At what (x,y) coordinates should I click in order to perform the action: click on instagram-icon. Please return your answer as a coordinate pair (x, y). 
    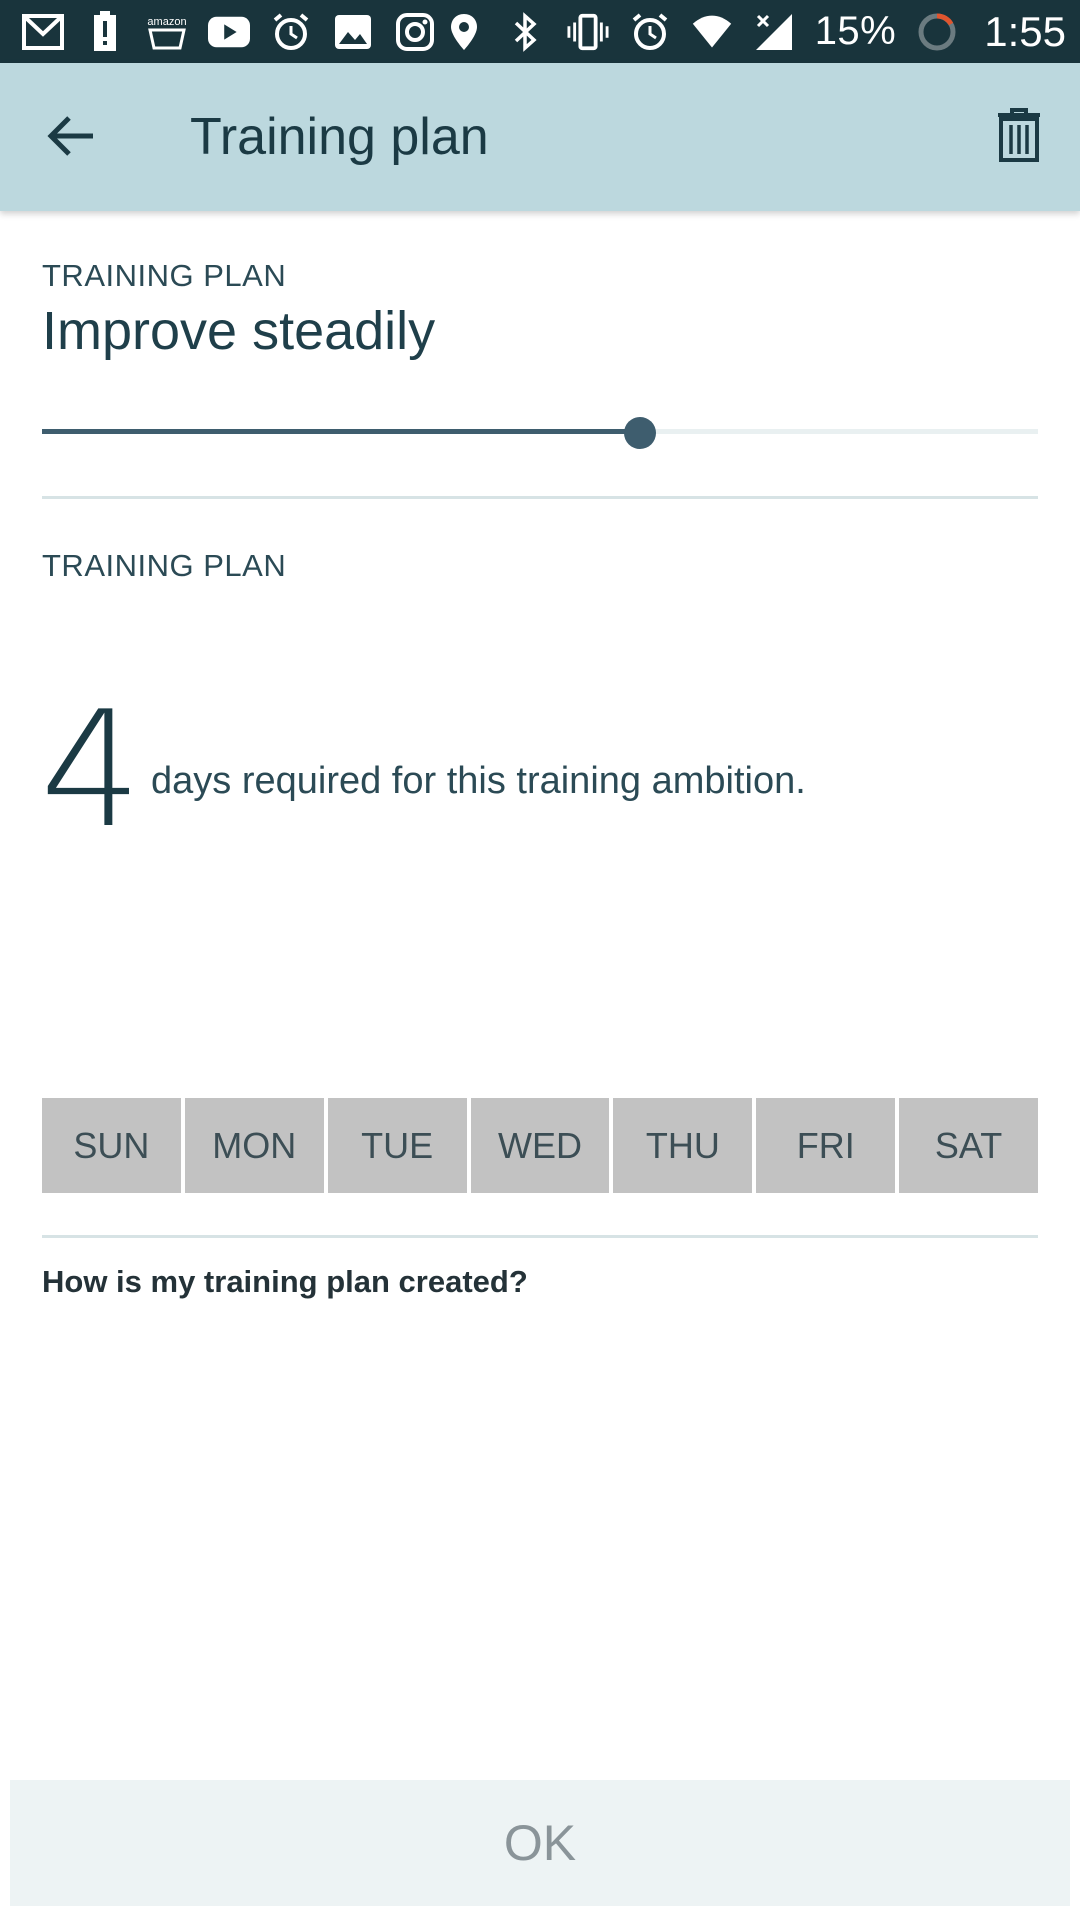
    Looking at the image, I should click on (415, 32).